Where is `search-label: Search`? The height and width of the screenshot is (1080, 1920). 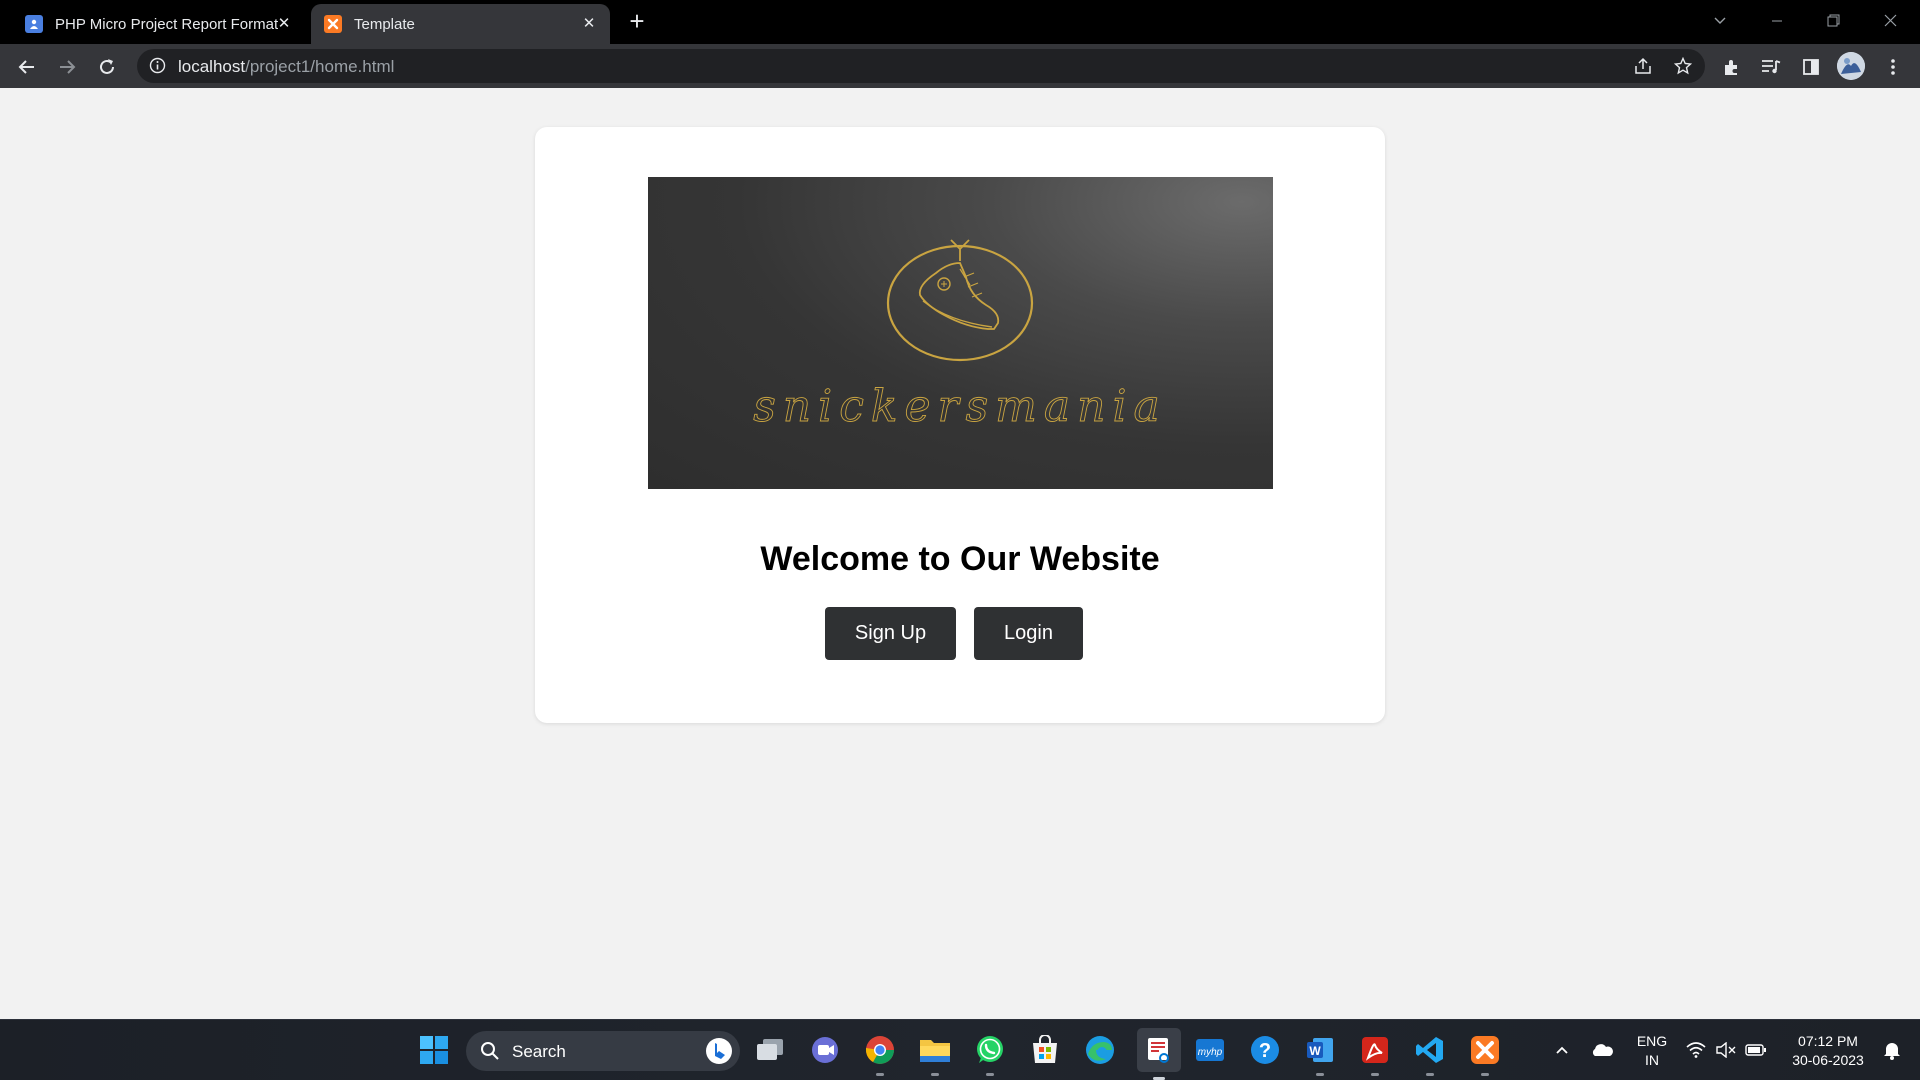 search-label: Search is located at coordinates (539, 1051).